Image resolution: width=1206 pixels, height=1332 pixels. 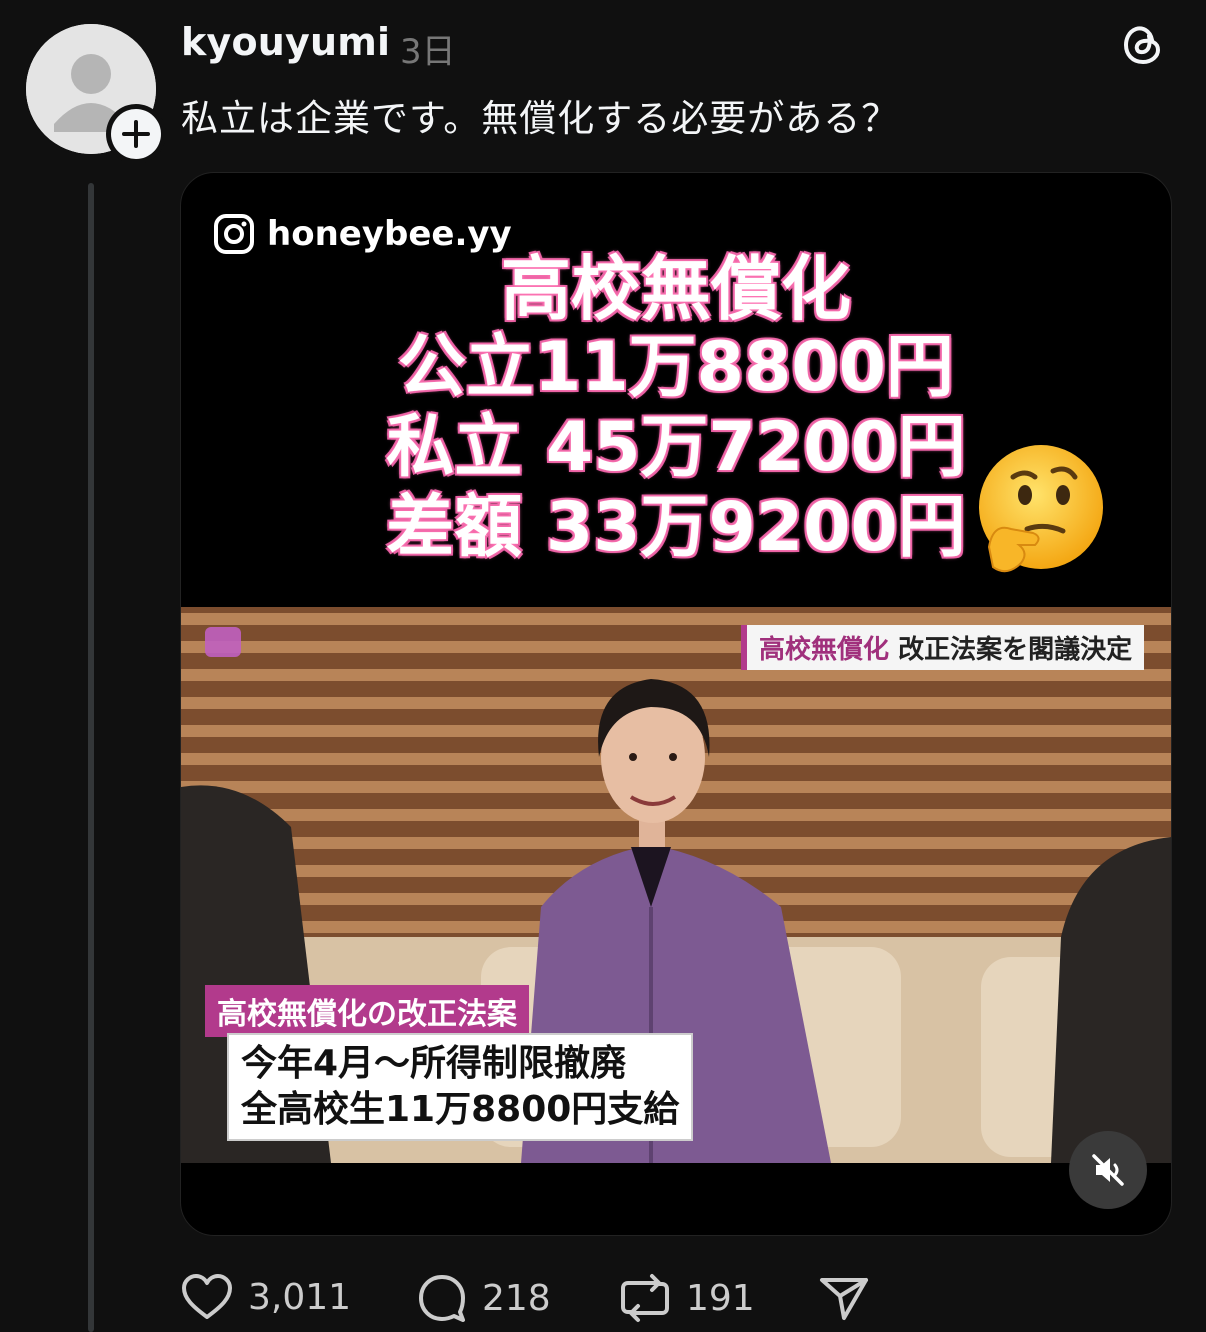 I want to click on repost-icon, so click(x=645, y=1298).